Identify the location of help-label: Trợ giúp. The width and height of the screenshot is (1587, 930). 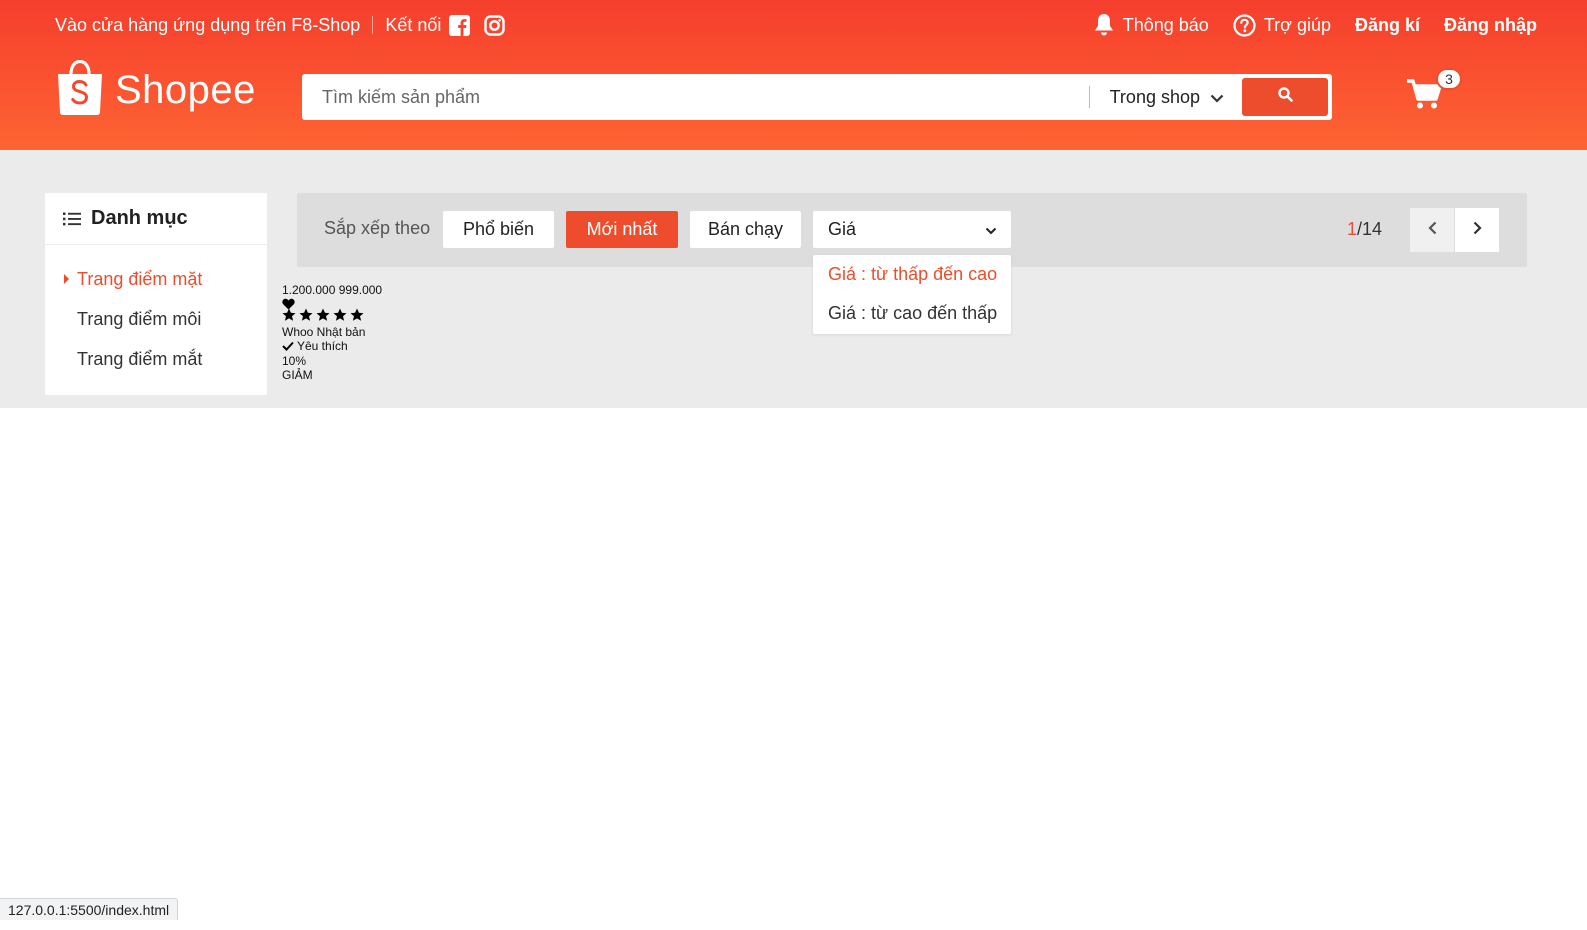
(1297, 24).